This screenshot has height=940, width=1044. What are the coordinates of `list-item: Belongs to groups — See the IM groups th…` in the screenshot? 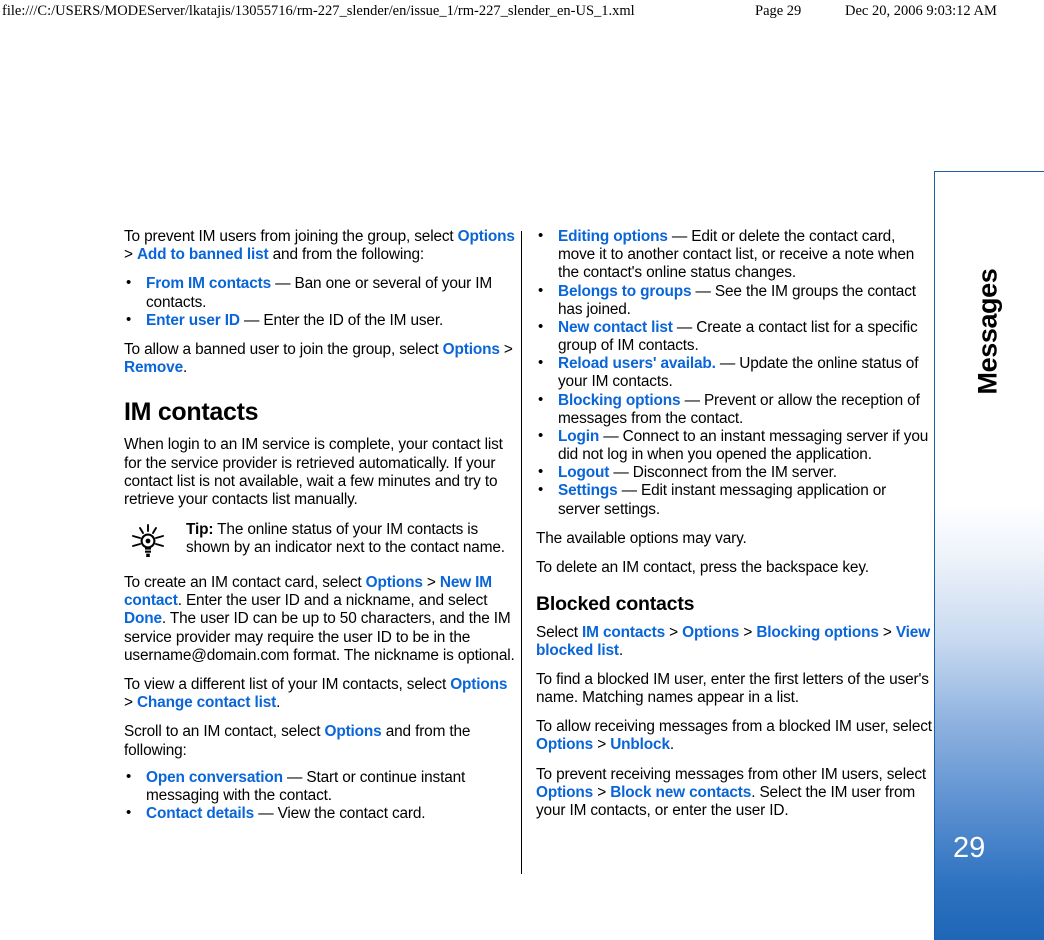 It's located at (734, 300).